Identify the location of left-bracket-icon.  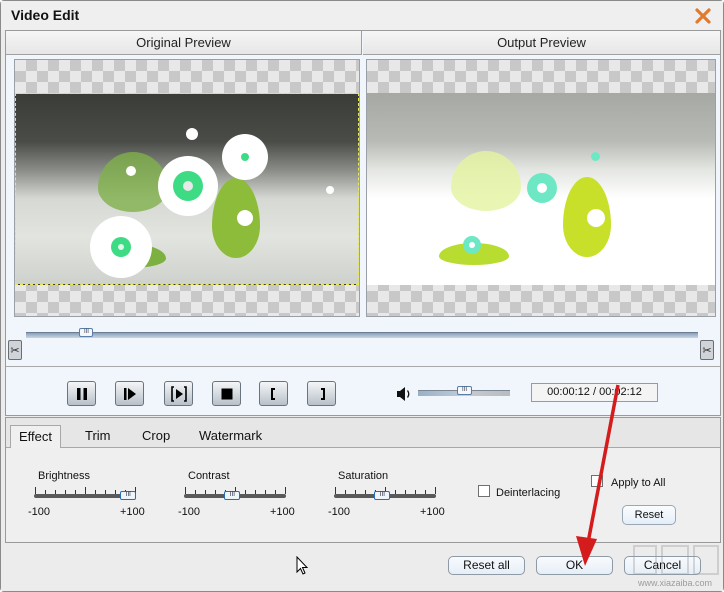
(272, 393).